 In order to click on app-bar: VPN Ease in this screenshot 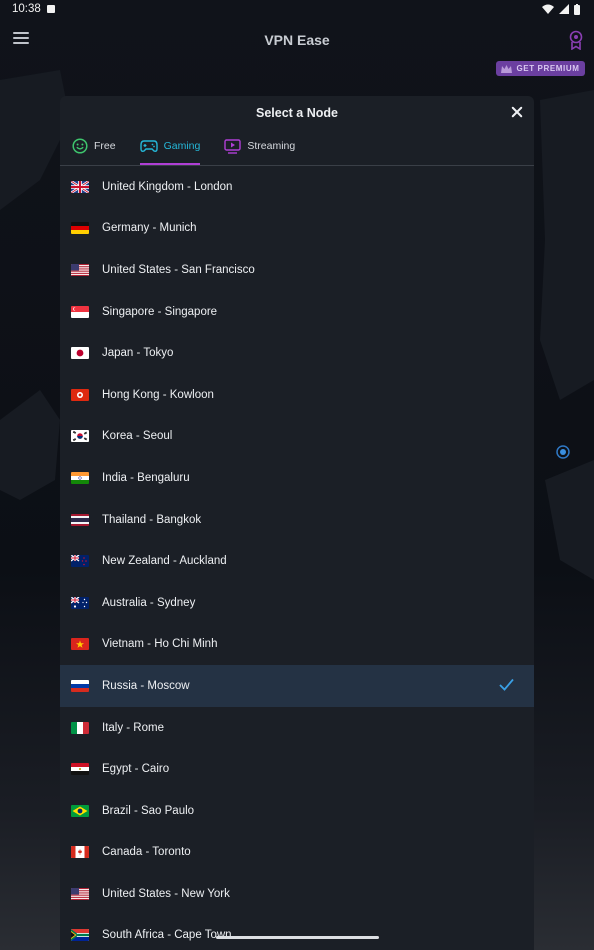, I will do `click(297, 40)`.